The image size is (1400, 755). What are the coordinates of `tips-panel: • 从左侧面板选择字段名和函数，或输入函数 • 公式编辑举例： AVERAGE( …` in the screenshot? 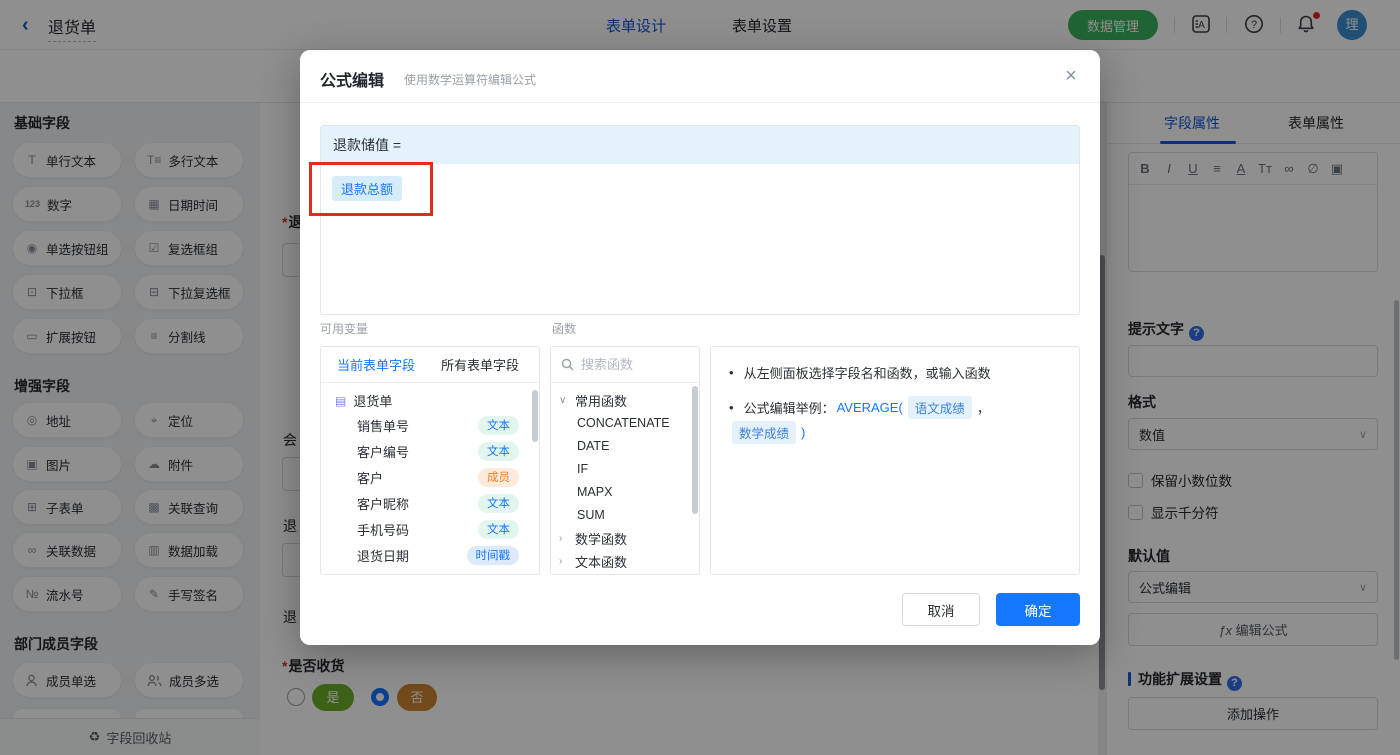 It's located at (895, 460).